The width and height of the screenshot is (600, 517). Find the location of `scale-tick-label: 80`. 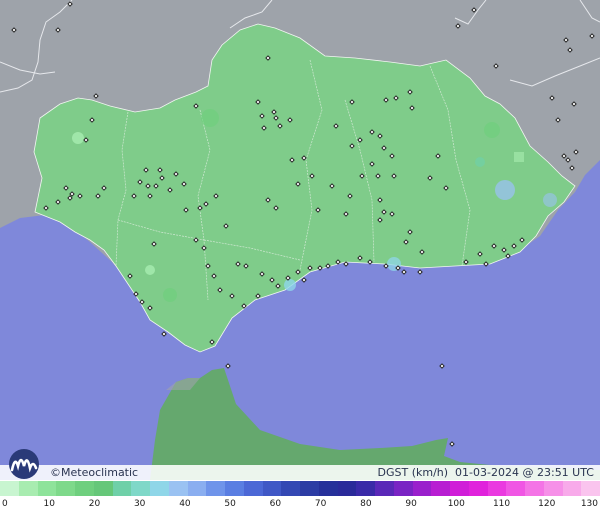

scale-tick-label: 80 is located at coordinates (366, 504).